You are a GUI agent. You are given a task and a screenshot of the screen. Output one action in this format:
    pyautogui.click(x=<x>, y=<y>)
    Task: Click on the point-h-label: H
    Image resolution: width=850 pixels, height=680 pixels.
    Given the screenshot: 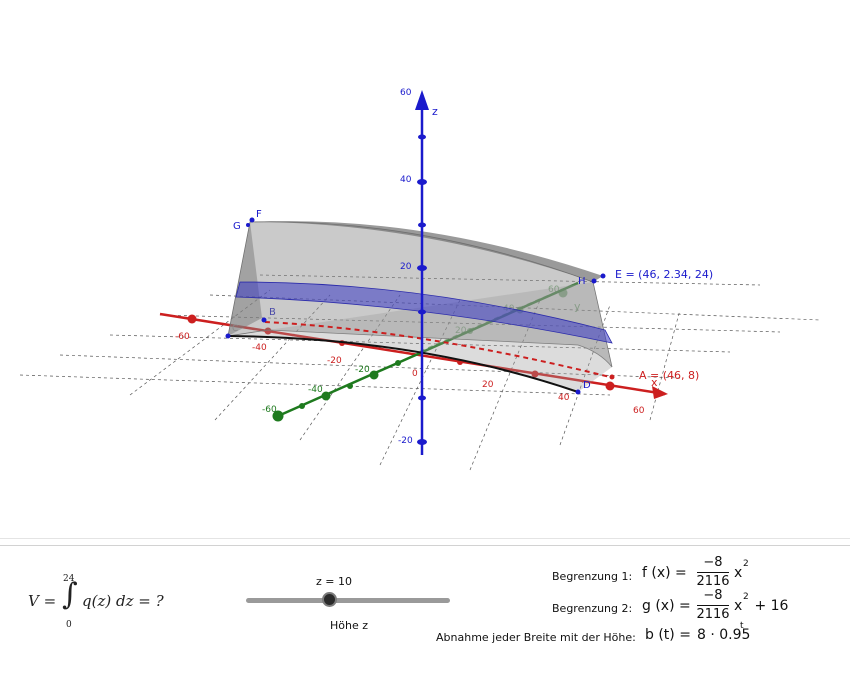 What is the action you would take?
    pyautogui.click(x=582, y=281)
    